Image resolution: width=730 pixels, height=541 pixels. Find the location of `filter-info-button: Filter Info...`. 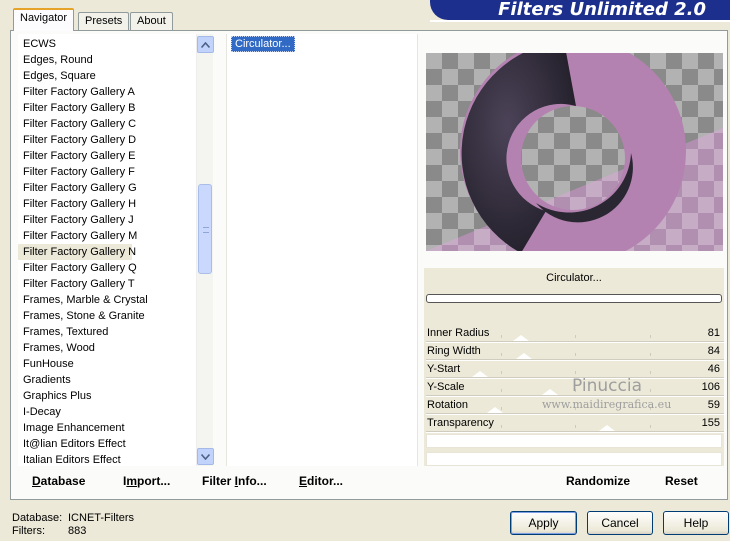

filter-info-button: Filter Info... is located at coordinates (234, 481).